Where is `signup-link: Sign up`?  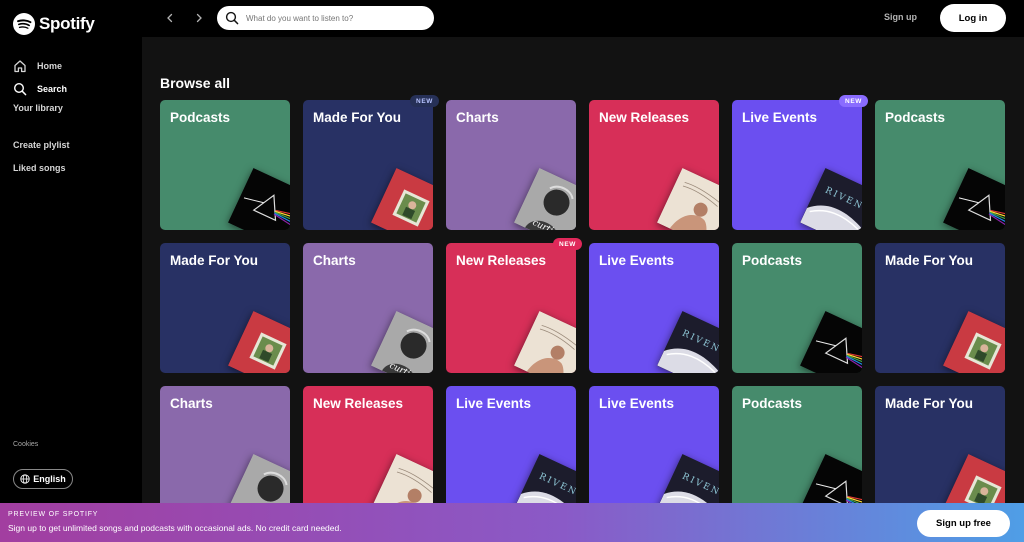 signup-link: Sign up is located at coordinates (900, 17).